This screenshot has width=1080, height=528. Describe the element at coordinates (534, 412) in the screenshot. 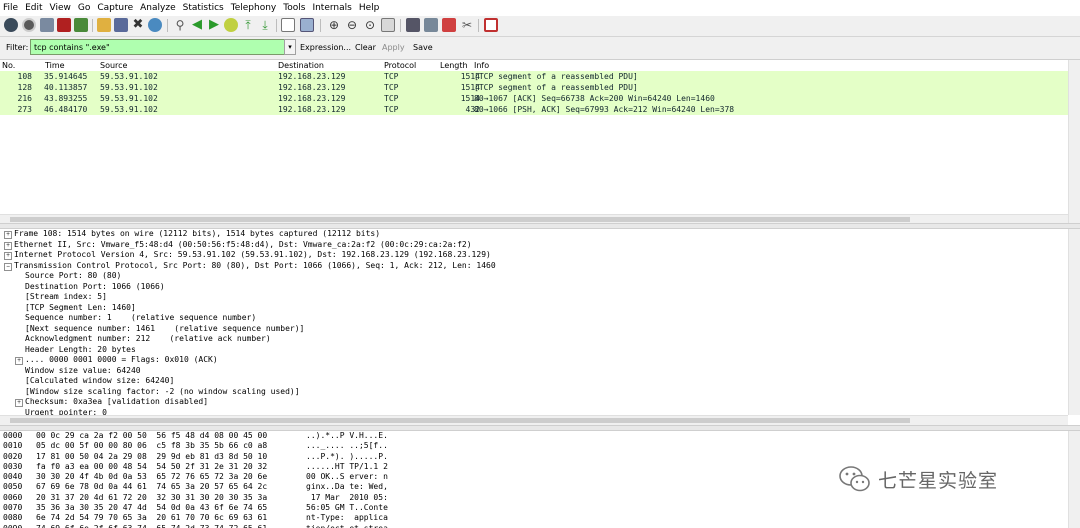

I see `detail-tree-item: Urgent pointer: 0` at that location.